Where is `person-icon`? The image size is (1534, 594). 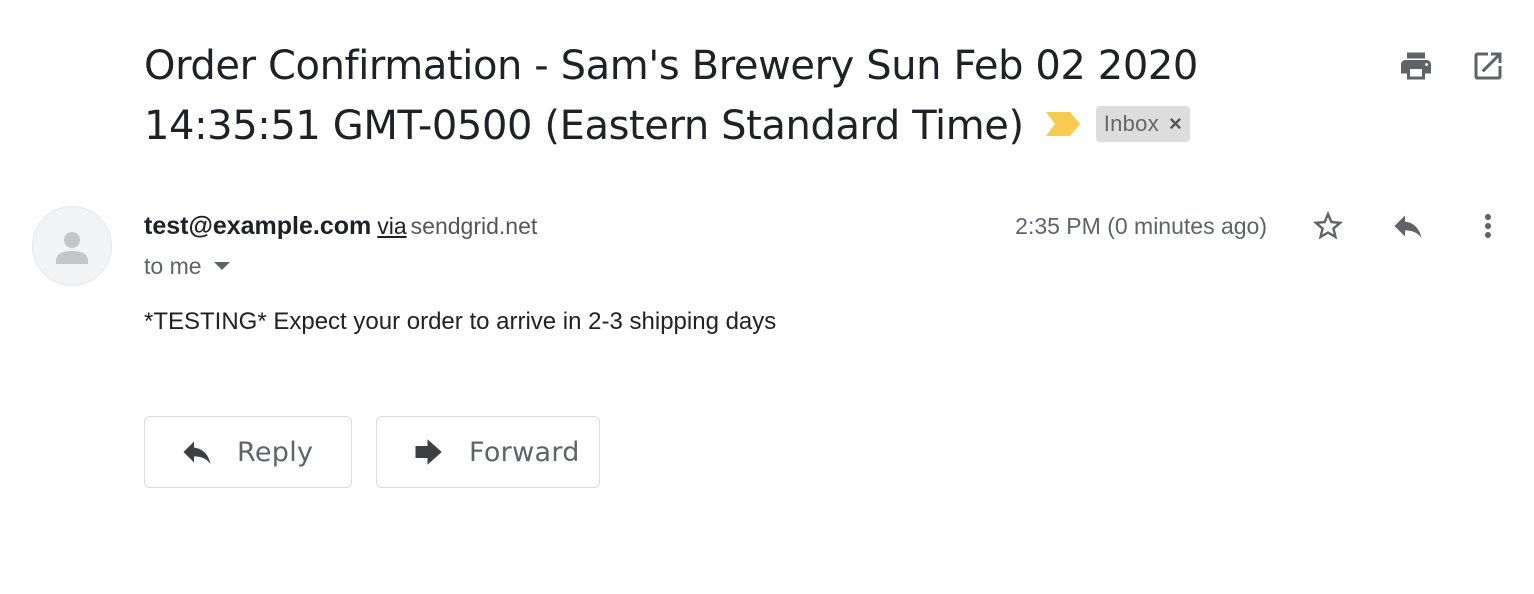 person-icon is located at coordinates (72, 248).